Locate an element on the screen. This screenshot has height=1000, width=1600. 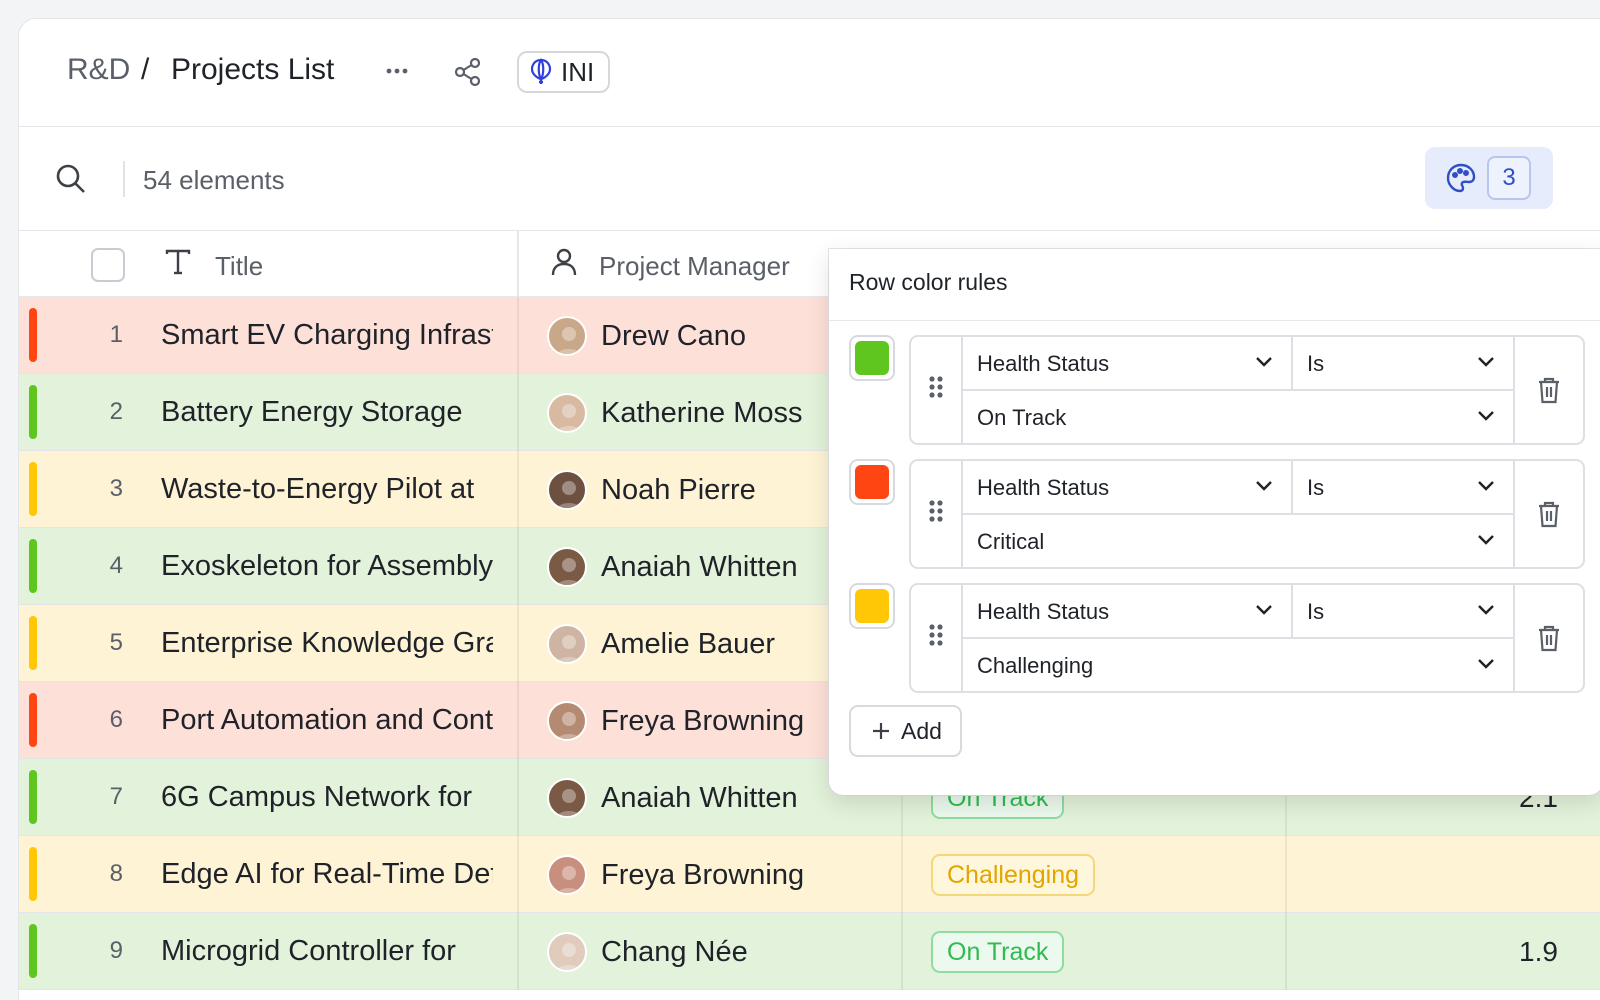
add-rule-button: Add is located at coordinates (905, 731).